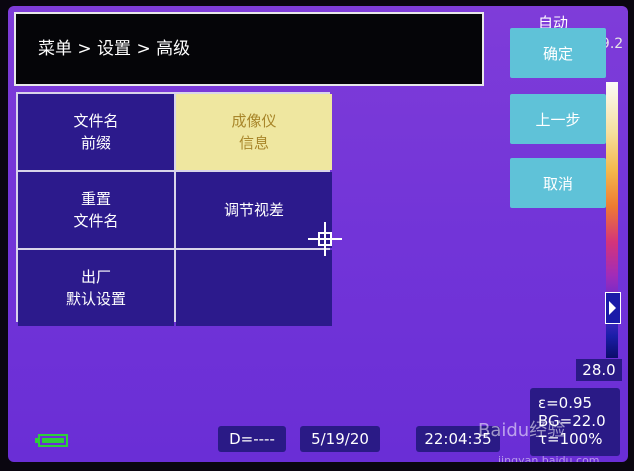 This screenshot has width=634, height=471. Describe the element at coordinates (549, 458) in the screenshot. I see `watermark-url: jingyan.baidu.com` at that location.